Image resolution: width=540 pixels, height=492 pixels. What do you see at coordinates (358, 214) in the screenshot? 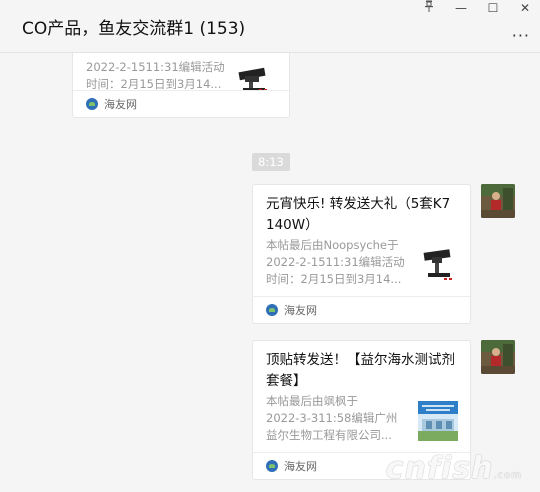
I see `card-title: 元宵快乐! 转发送大礼（5套K7 140W）` at bounding box center [358, 214].